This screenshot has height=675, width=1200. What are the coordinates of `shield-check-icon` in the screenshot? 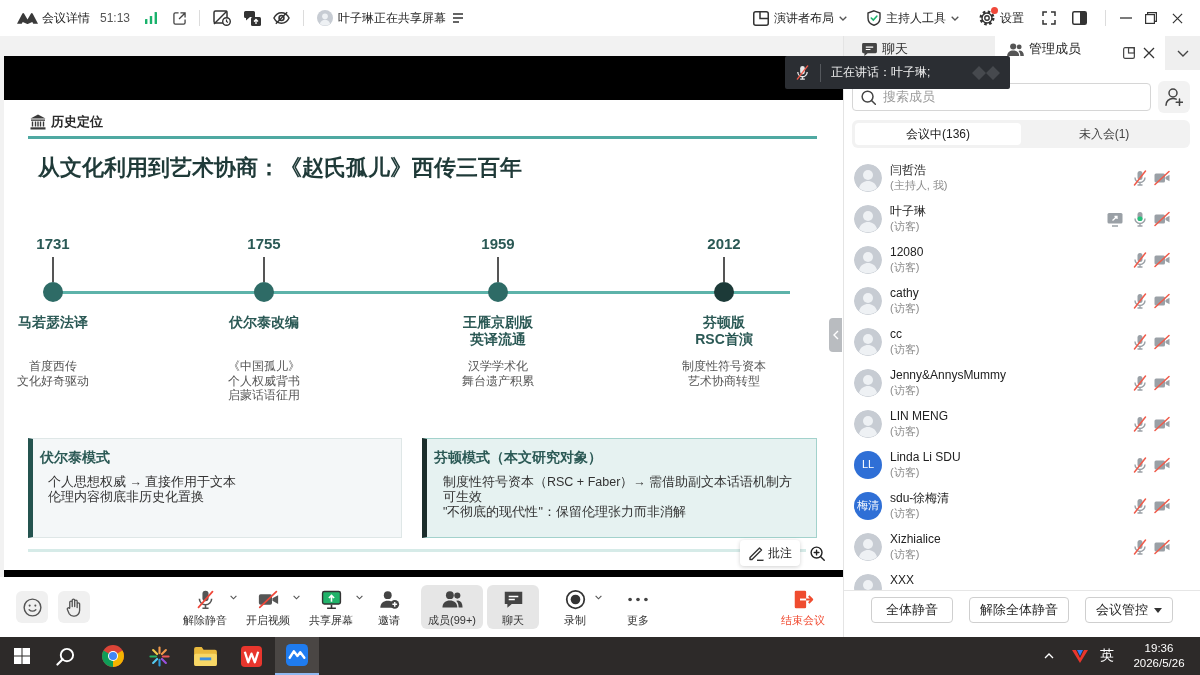 It's located at (874, 18).